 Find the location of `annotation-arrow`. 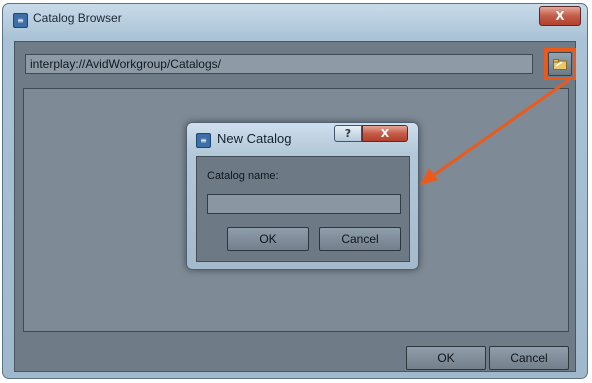

annotation-arrow is located at coordinates (495, 131).